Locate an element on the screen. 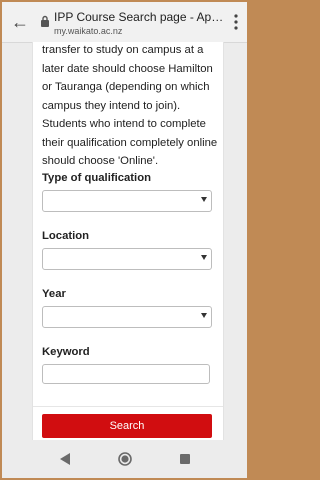 This screenshot has height=480, width=320. search-button: Search is located at coordinates (127, 426).